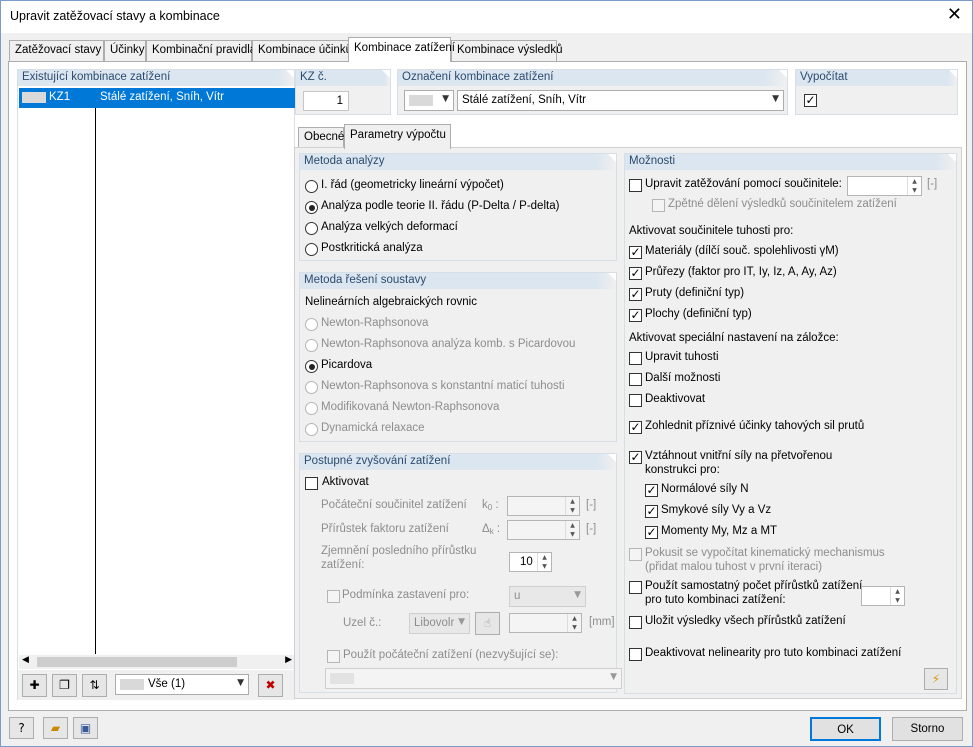  What do you see at coordinates (311, 249) in the screenshot?
I see `radio-postcritical` at bounding box center [311, 249].